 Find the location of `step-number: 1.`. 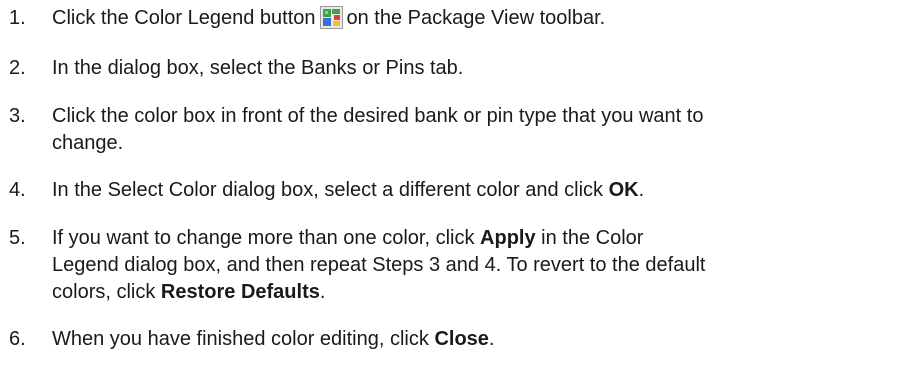

step-number: 1. is located at coordinates (17, 18).